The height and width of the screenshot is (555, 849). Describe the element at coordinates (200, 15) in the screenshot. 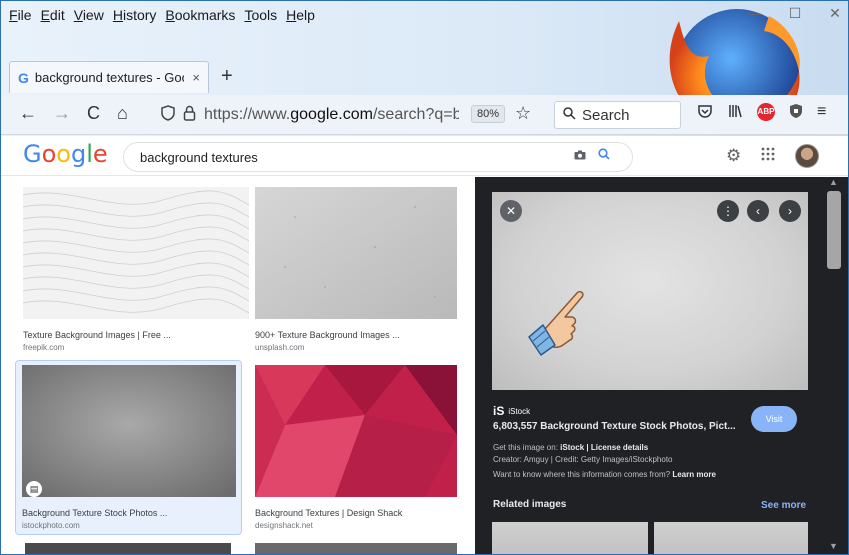

I see `menu-bookmarks: Bookmarks` at that location.